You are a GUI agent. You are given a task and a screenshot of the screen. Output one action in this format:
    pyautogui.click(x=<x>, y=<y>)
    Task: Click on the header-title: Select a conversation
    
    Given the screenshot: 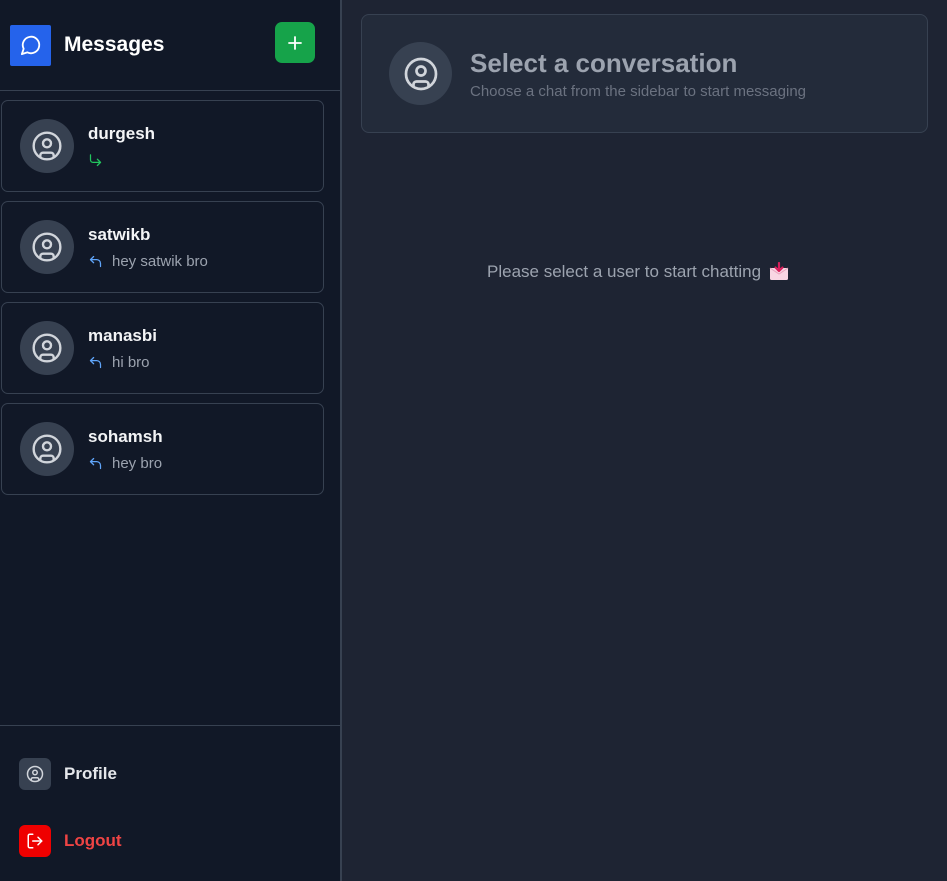 What is the action you would take?
    pyautogui.click(x=604, y=63)
    